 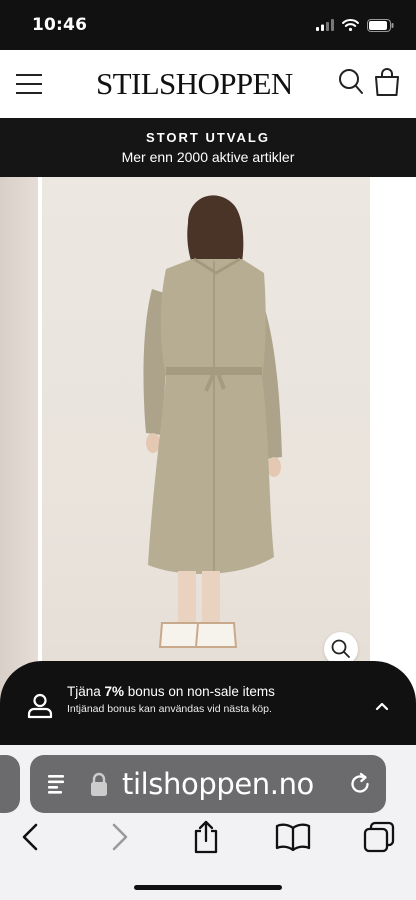 I want to click on promo-subtitle: Mer enn 2000 aktive artikler, so click(x=208, y=157).